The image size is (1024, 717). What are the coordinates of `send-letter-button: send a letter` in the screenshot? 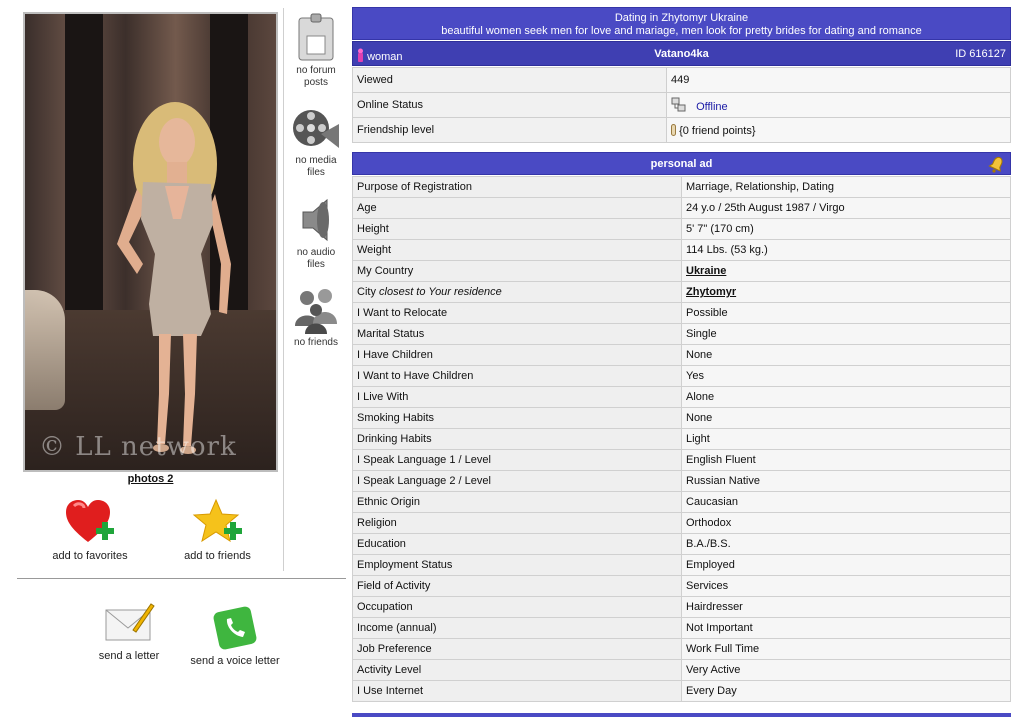 It's located at (129, 631).